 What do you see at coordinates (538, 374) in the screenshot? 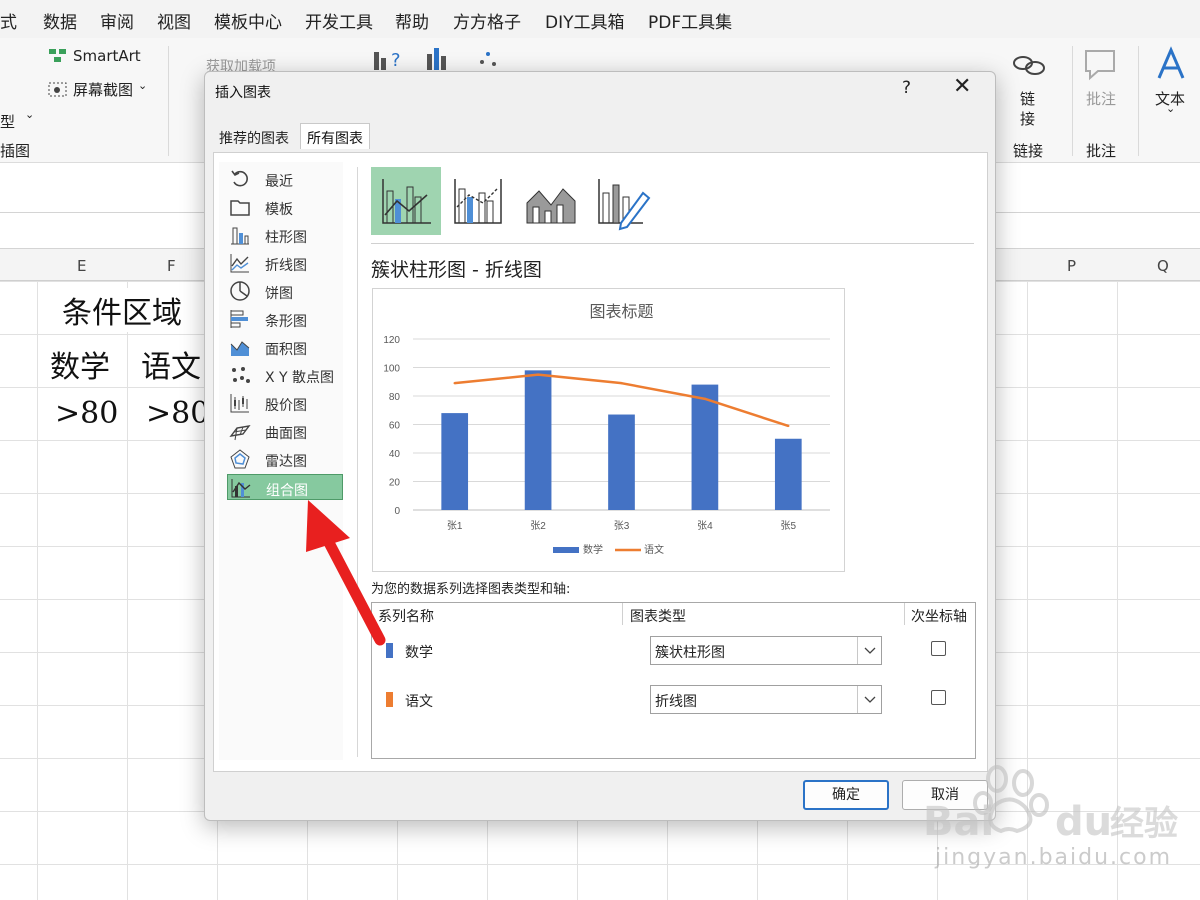
I see `line-point-张2` at bounding box center [538, 374].